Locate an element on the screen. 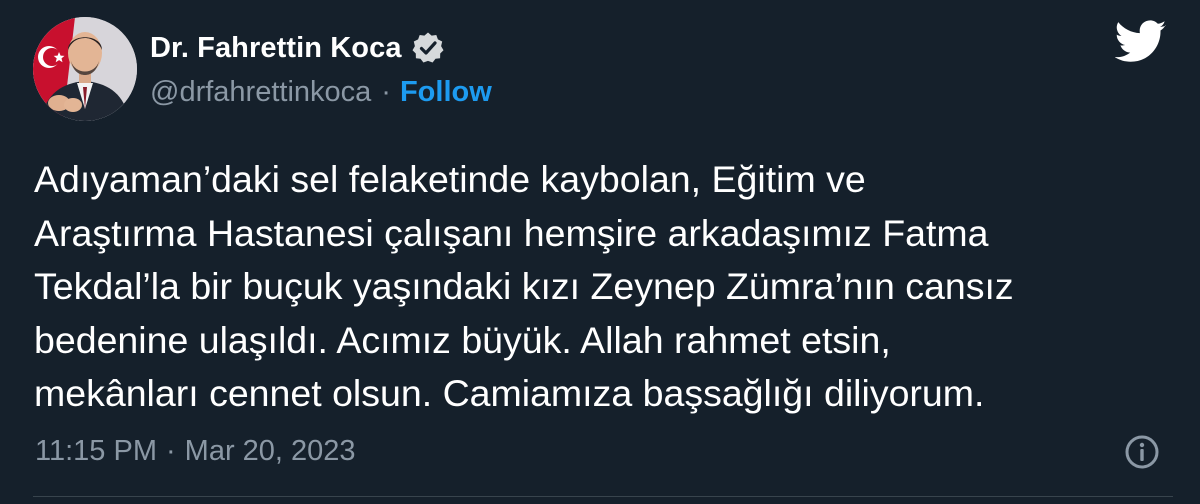 The width and height of the screenshot is (1200, 504). author-name: Dr. Fahrettin Koca is located at coordinates (276, 48).